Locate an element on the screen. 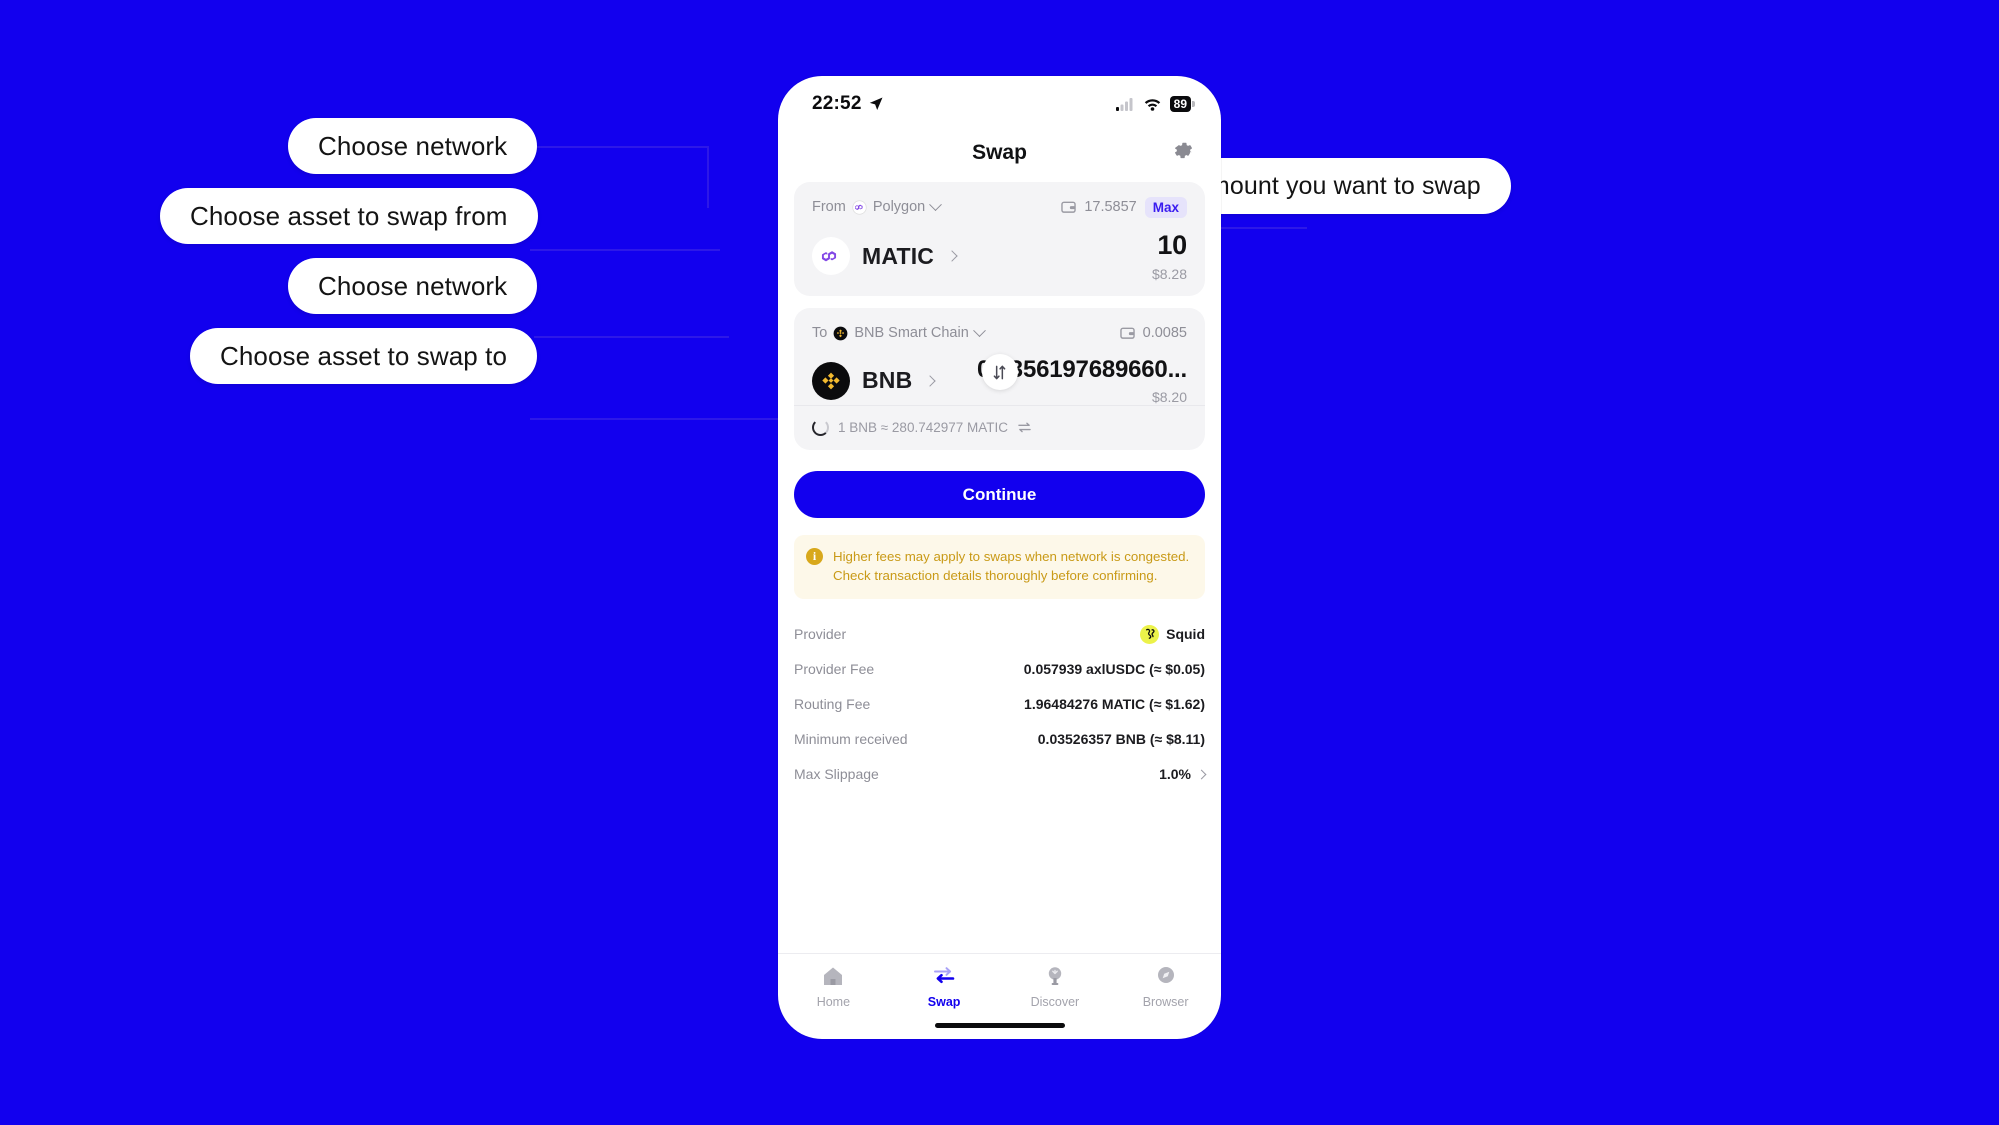 Image resolution: width=1999 pixels, height=1125 pixels. detail-value: 1.0% is located at coordinates (1183, 774).